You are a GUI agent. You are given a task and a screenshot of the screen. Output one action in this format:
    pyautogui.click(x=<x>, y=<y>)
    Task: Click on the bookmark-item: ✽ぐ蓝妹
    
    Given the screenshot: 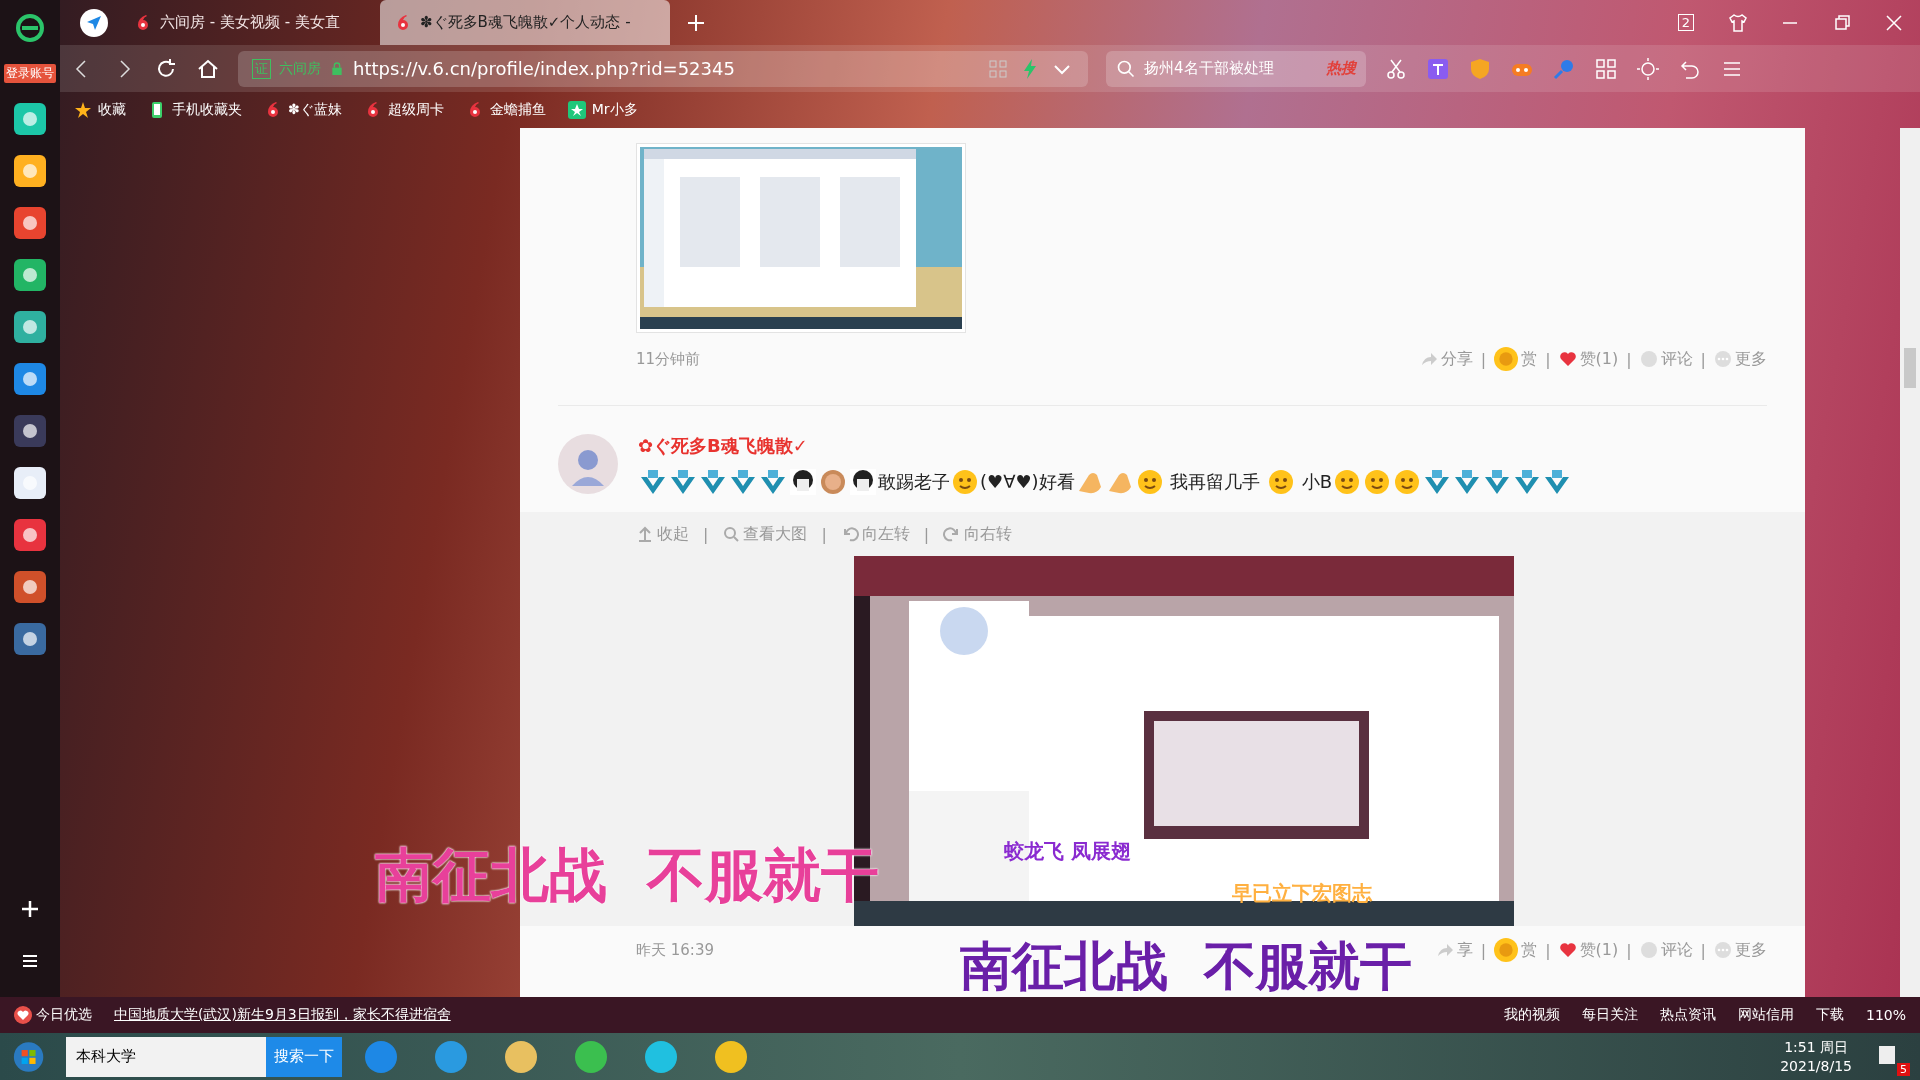 What is the action you would take?
    pyautogui.click(x=303, y=110)
    